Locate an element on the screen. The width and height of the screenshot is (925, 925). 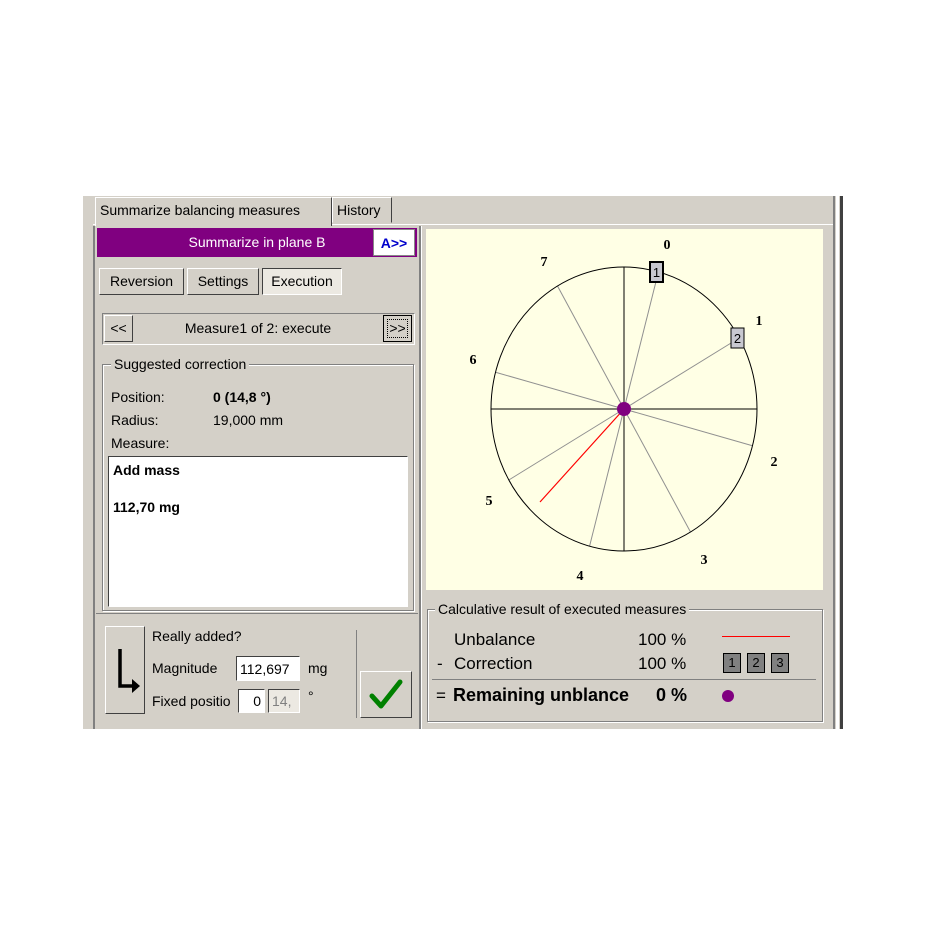
fixed-angle-input is located at coordinates (284, 701).